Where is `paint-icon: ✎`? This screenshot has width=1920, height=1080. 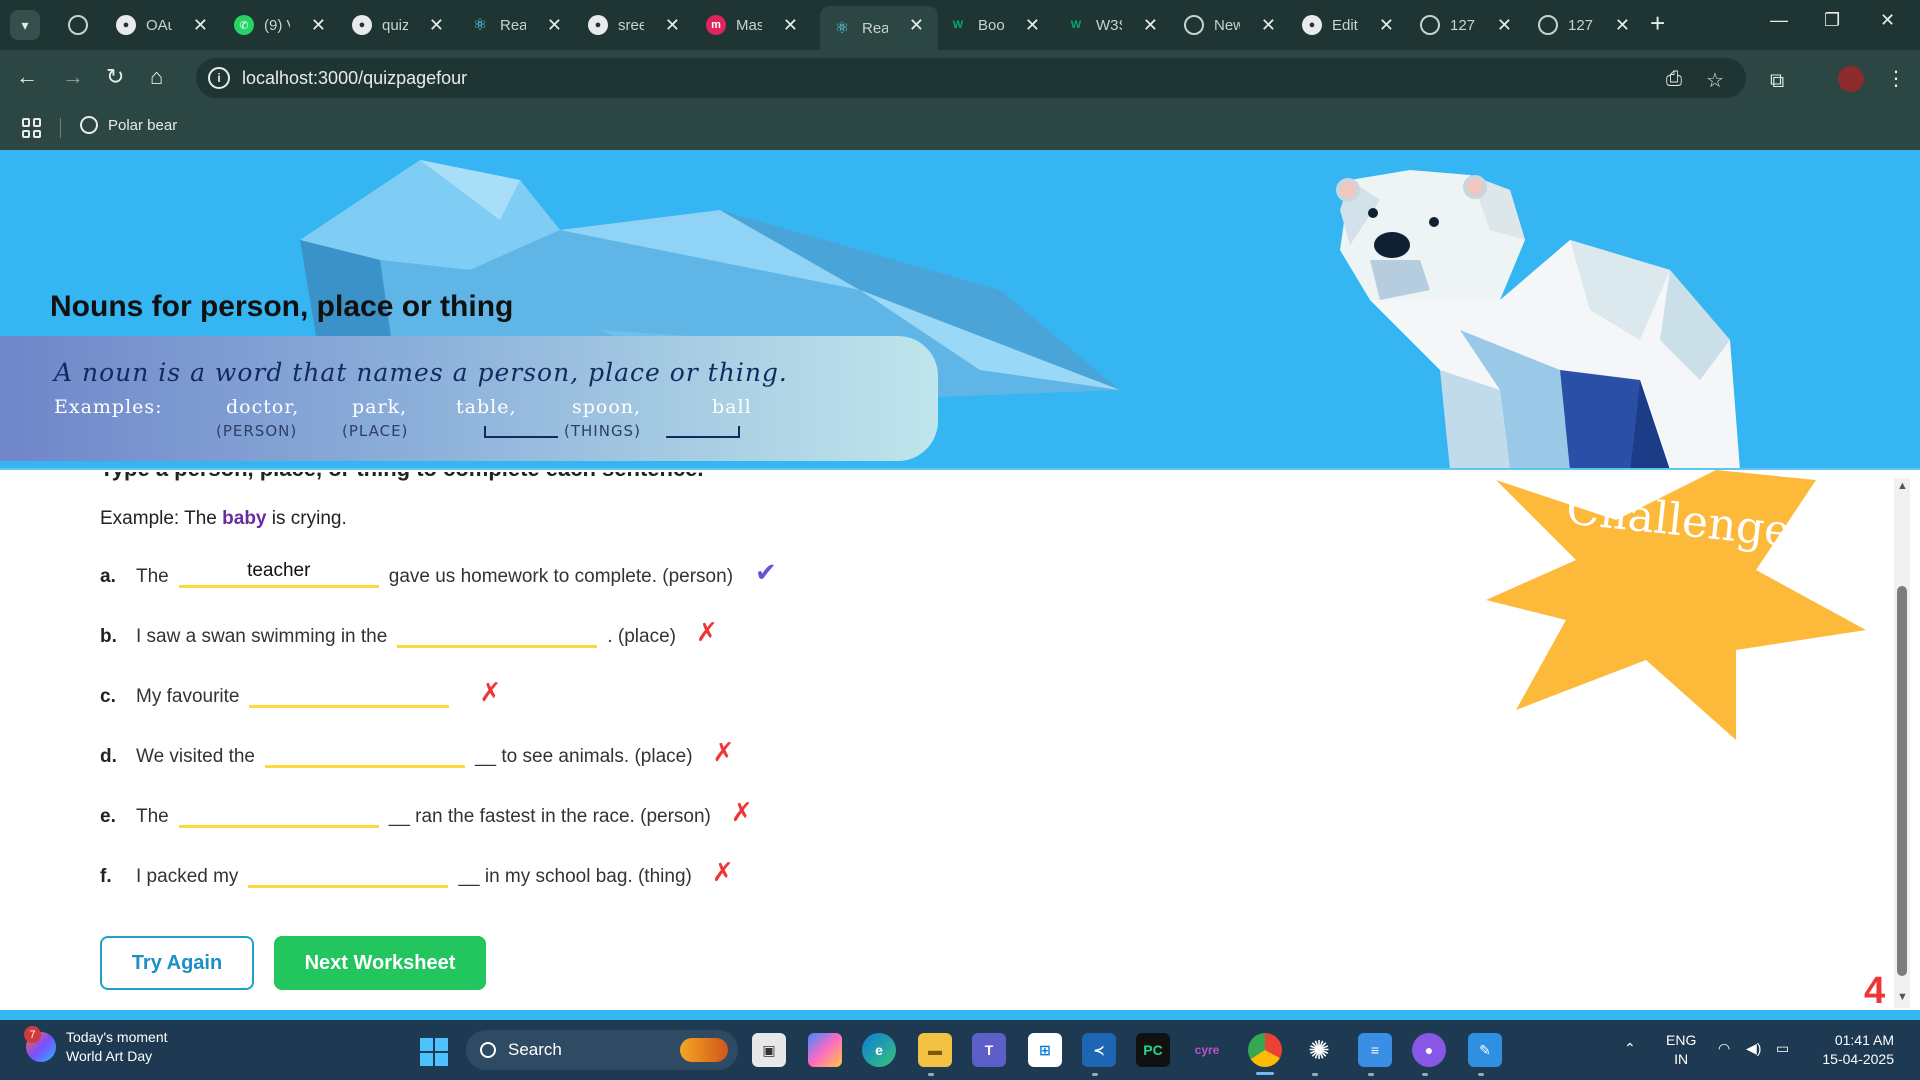
paint-icon: ✎ is located at coordinates (1485, 1050).